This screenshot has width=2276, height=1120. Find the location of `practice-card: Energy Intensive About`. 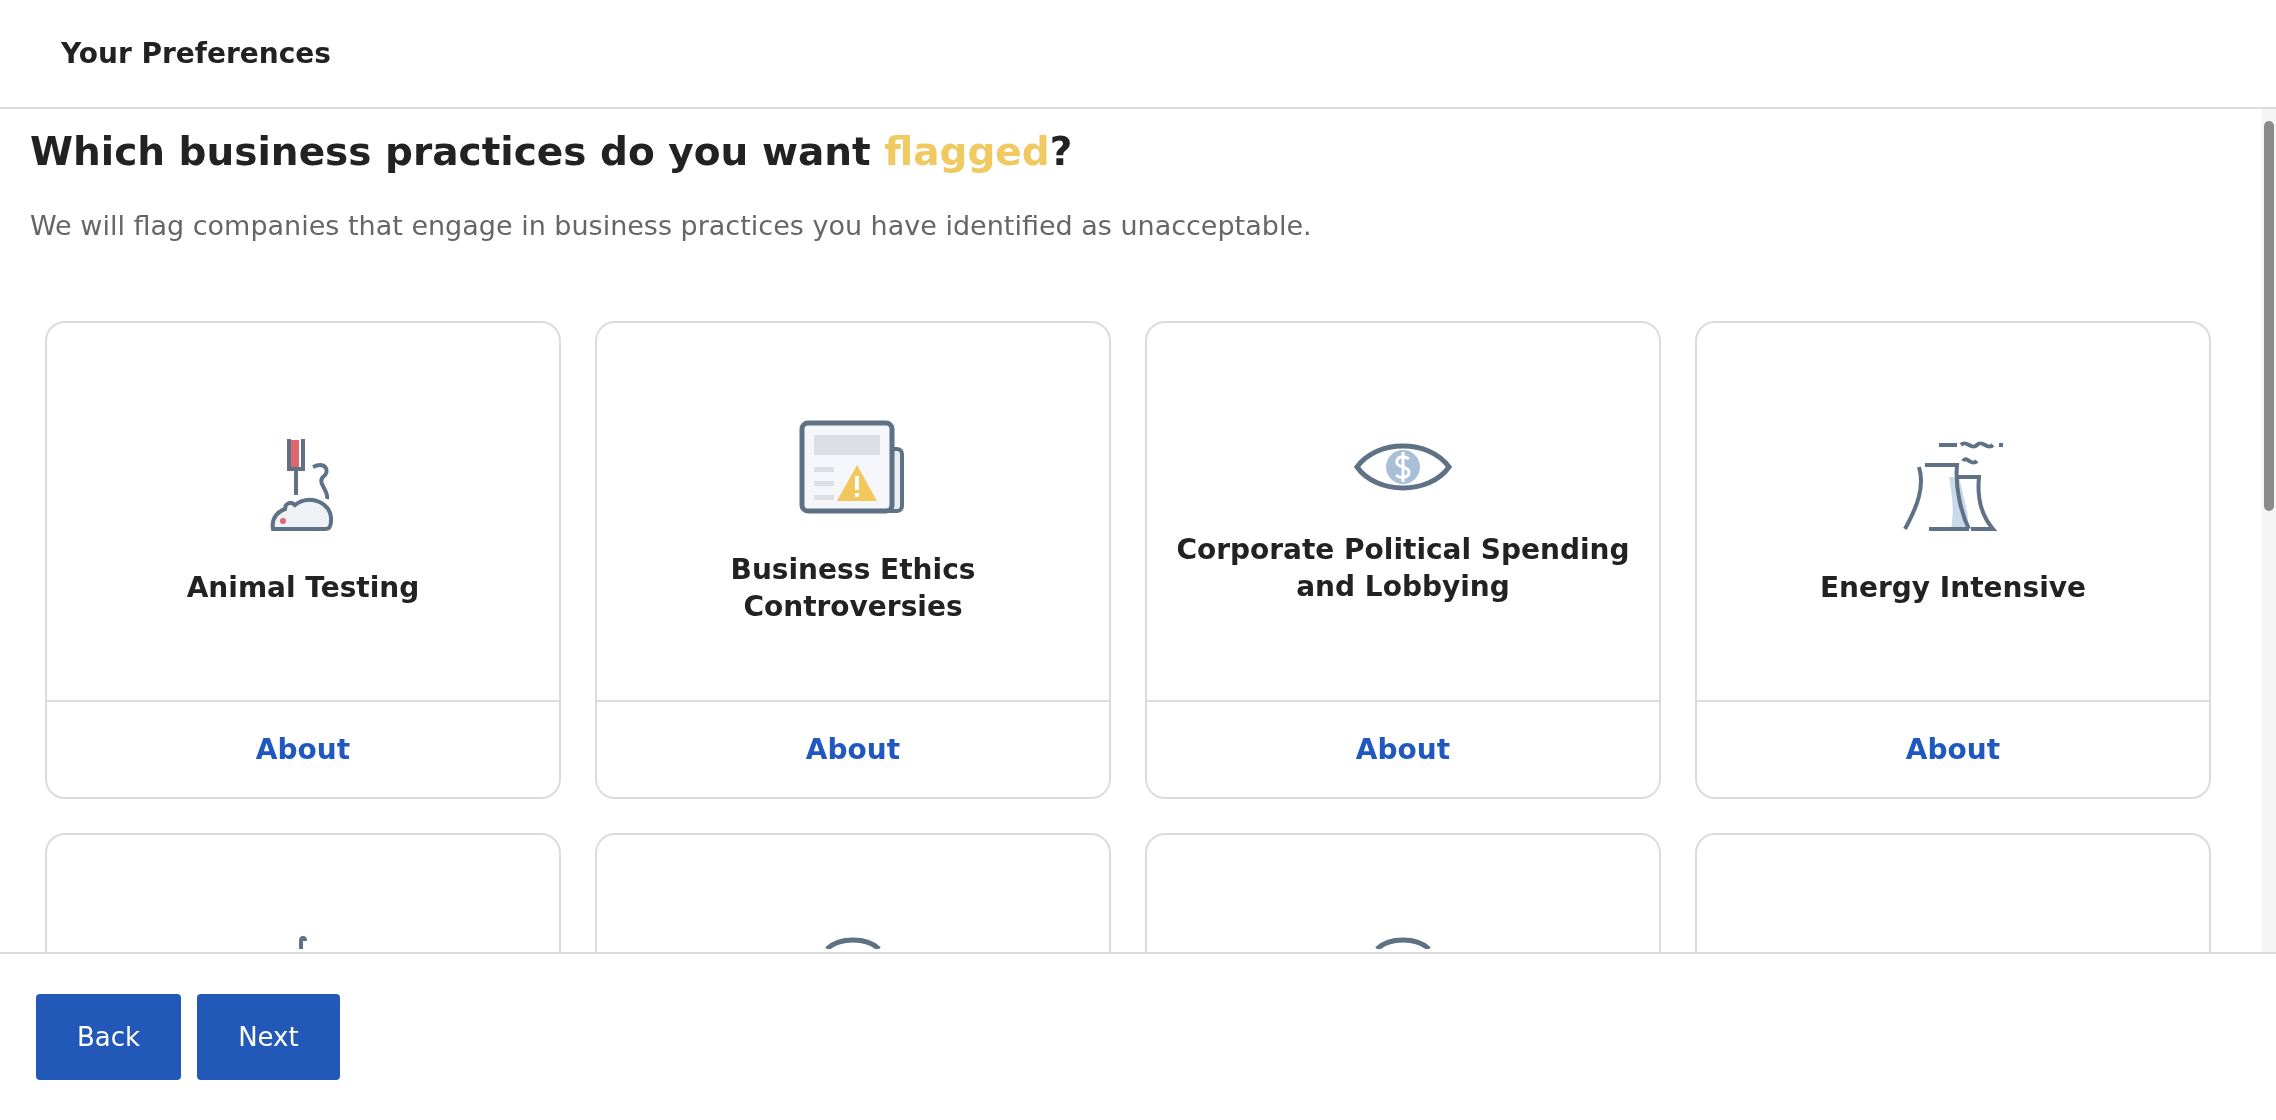

practice-card: Energy Intensive About is located at coordinates (1953, 560).